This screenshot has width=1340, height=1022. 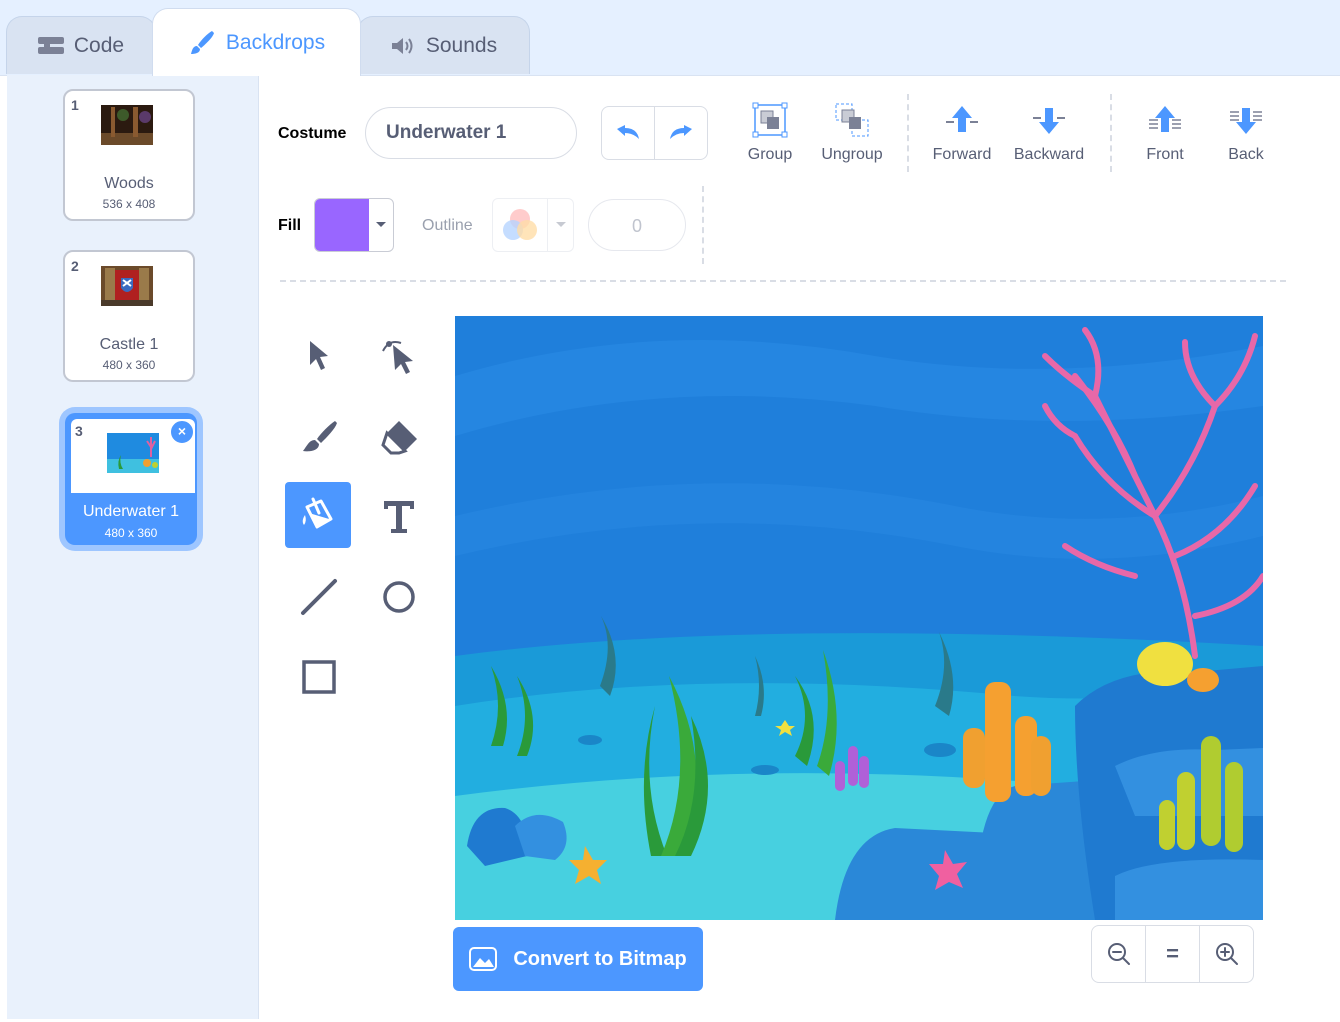 I want to click on group-button: Group, so click(x=770, y=136).